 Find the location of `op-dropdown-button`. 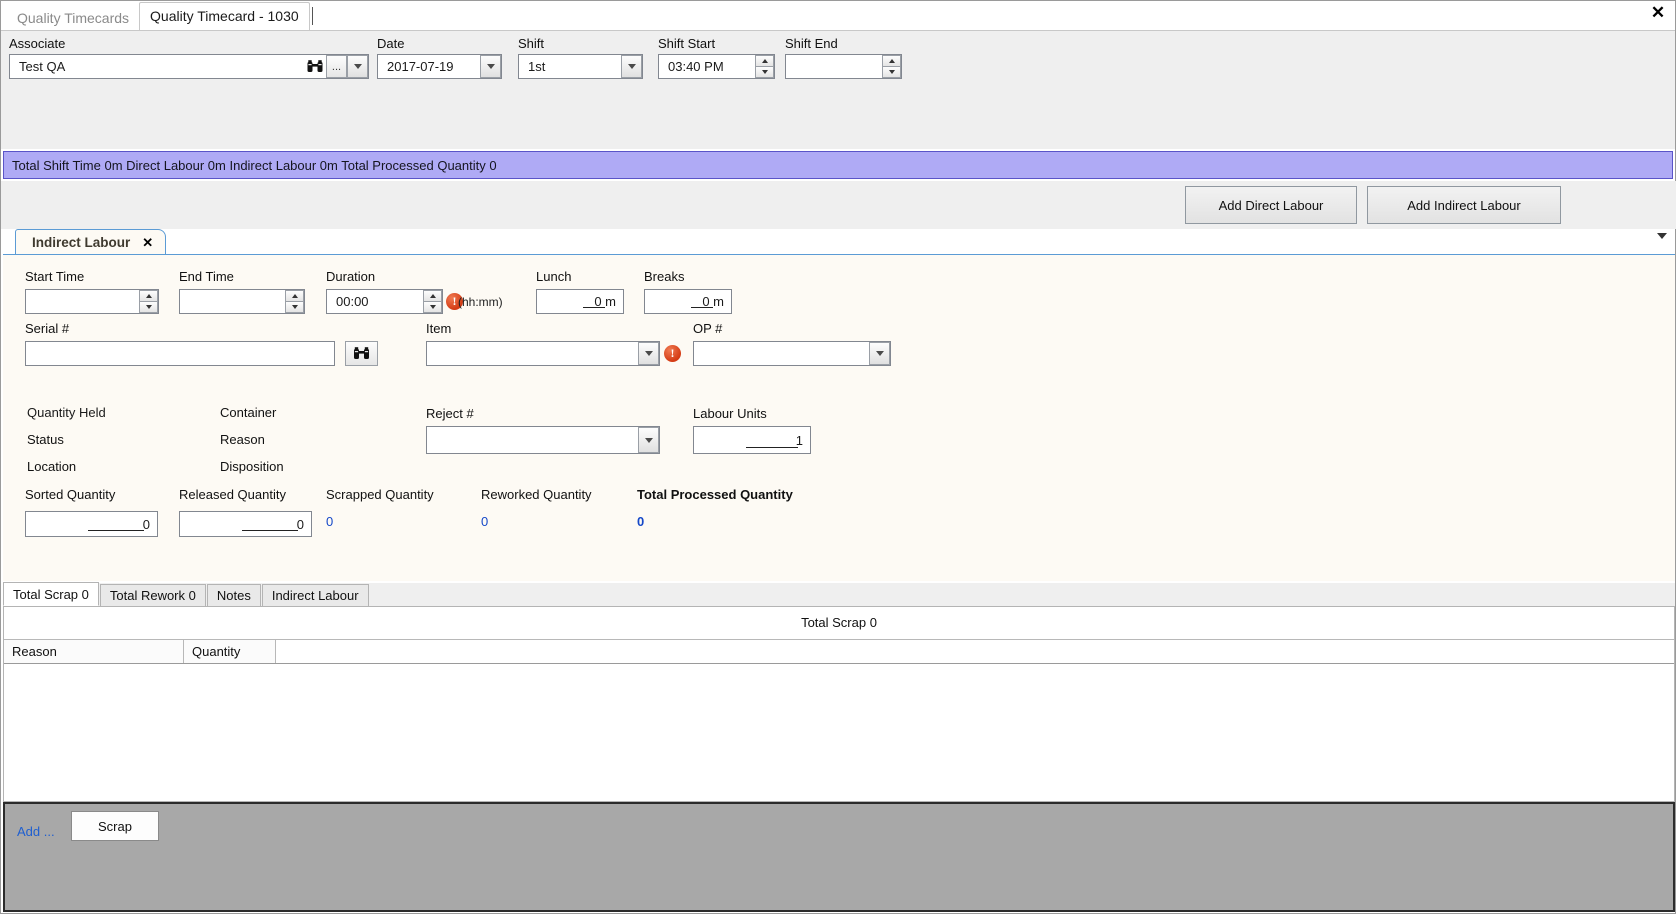

op-dropdown-button is located at coordinates (879, 353).